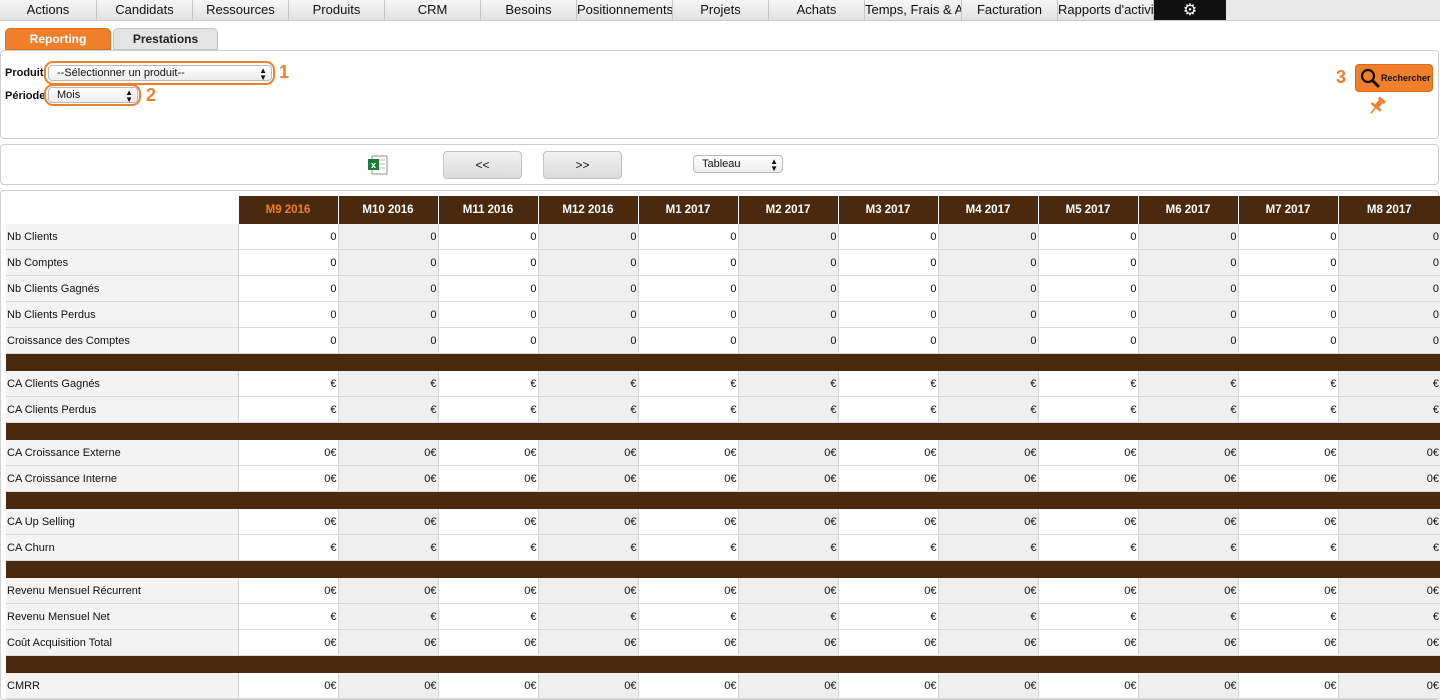 This screenshot has width=1440, height=700. I want to click on nav-item: Projets, so click(721, 10).